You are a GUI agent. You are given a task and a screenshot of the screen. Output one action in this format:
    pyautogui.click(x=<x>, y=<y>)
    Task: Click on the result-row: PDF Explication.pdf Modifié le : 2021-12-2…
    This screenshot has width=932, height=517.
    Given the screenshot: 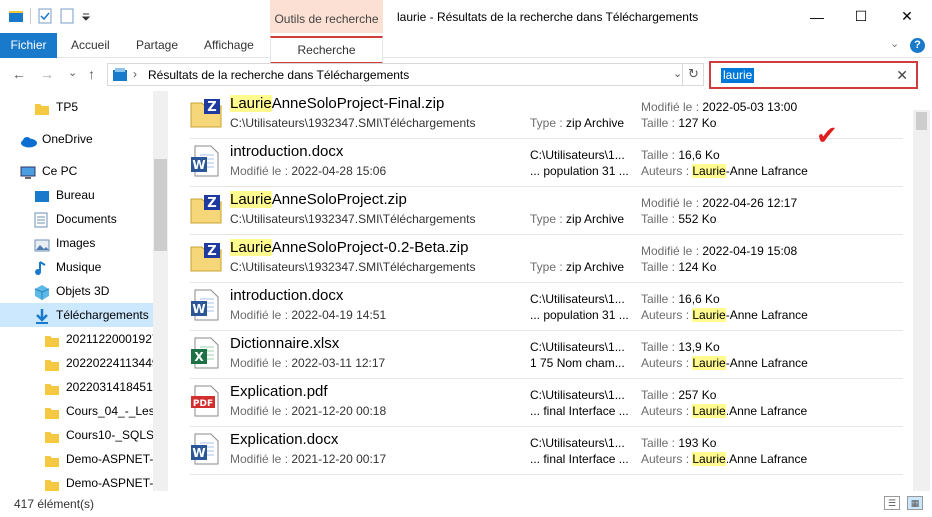 What is the action you would take?
    pyautogui.click(x=546, y=403)
    